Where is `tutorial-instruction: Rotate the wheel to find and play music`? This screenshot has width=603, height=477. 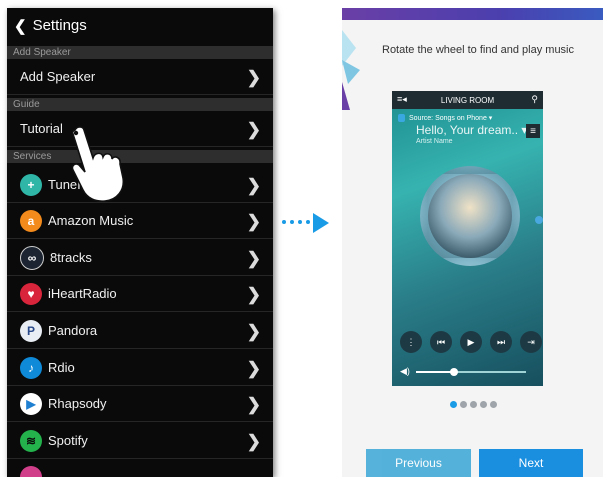
tutorial-instruction: Rotate the wheel to find and play music is located at coordinates (478, 50).